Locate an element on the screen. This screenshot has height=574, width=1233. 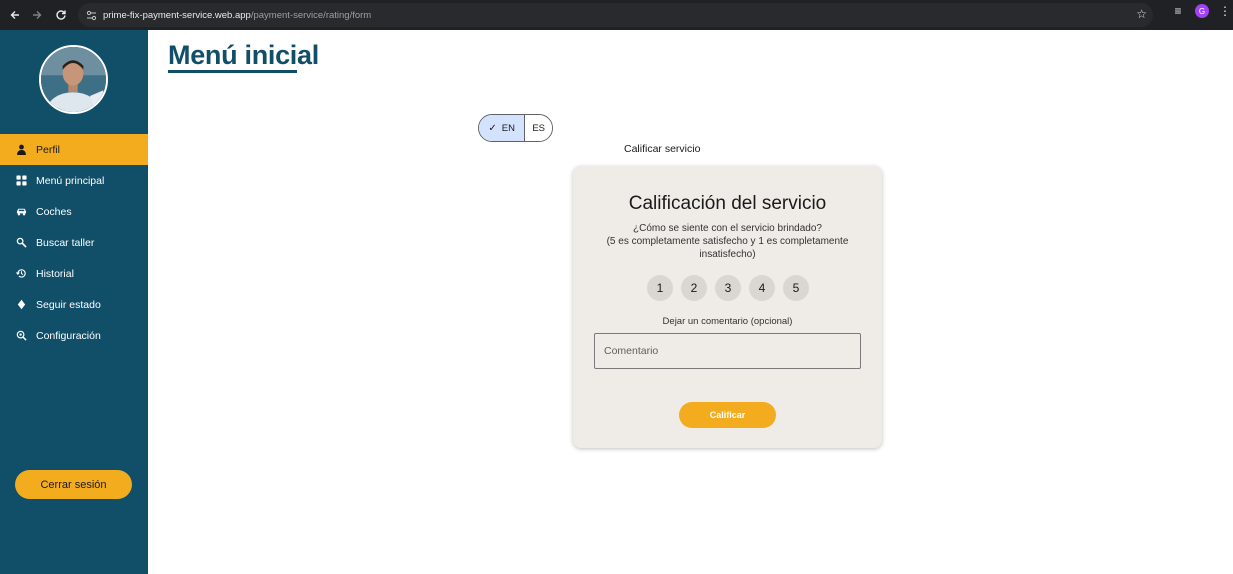
language-toggle: ✓ EN ES is located at coordinates (515, 128).